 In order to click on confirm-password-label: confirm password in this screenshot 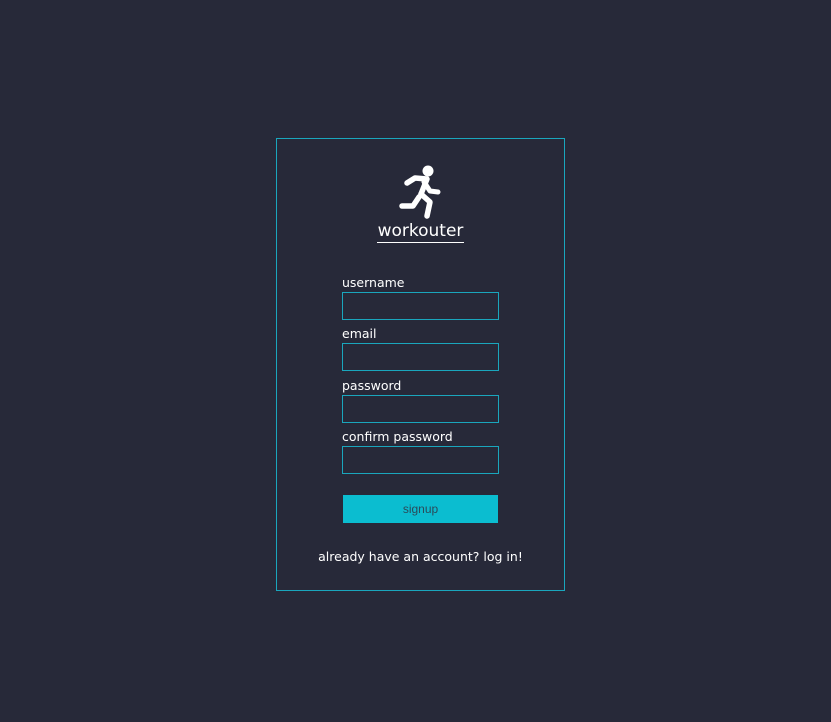, I will do `click(397, 436)`.